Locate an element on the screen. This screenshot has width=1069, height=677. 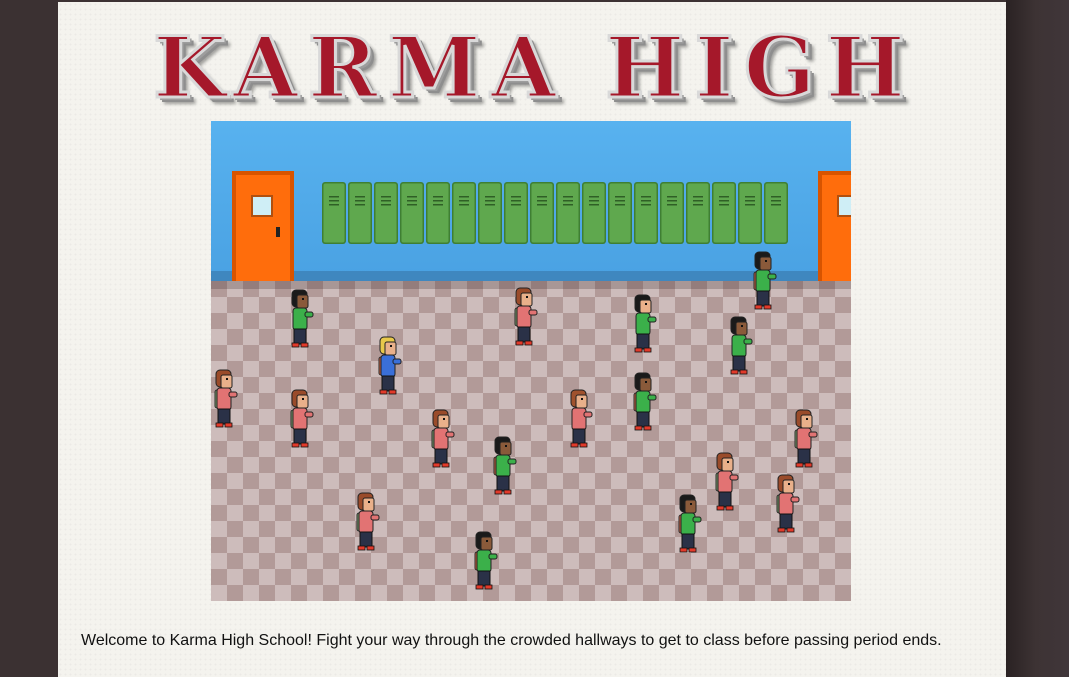
left-backdrop is located at coordinates (29, 338).